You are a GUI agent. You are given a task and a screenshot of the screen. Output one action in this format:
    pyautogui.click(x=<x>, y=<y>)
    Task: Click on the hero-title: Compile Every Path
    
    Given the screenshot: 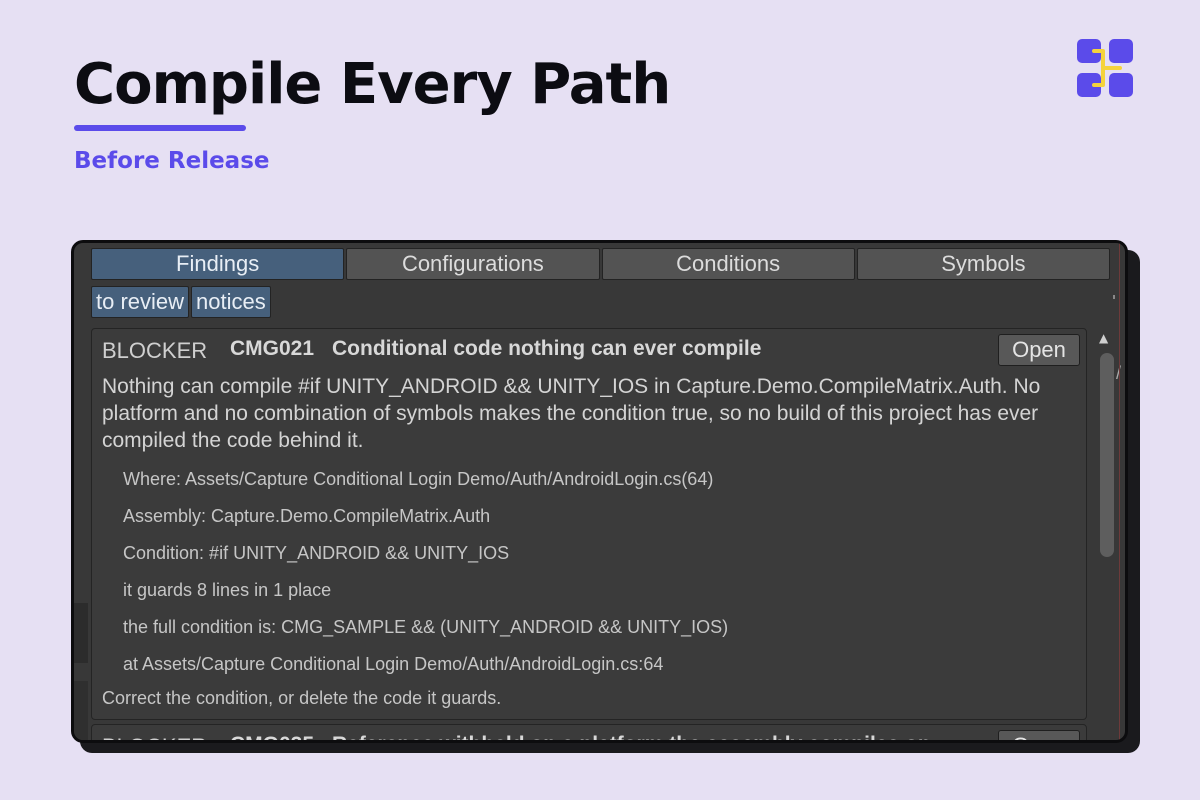 What is the action you would take?
    pyautogui.click(x=372, y=84)
    